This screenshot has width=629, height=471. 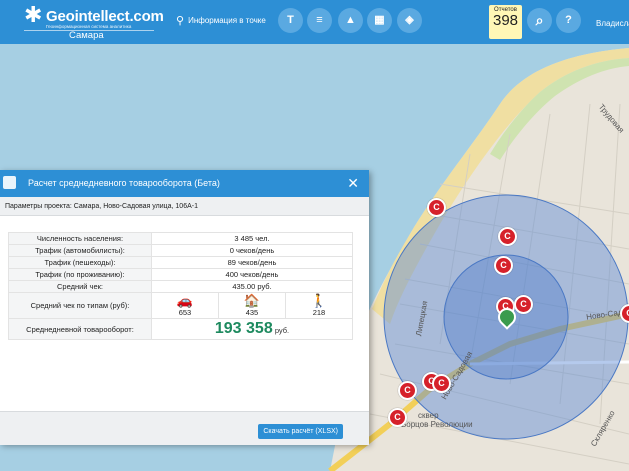 What do you see at coordinates (252, 262) in the screenshot?
I see `row-value: 89 чеков/день` at bounding box center [252, 262].